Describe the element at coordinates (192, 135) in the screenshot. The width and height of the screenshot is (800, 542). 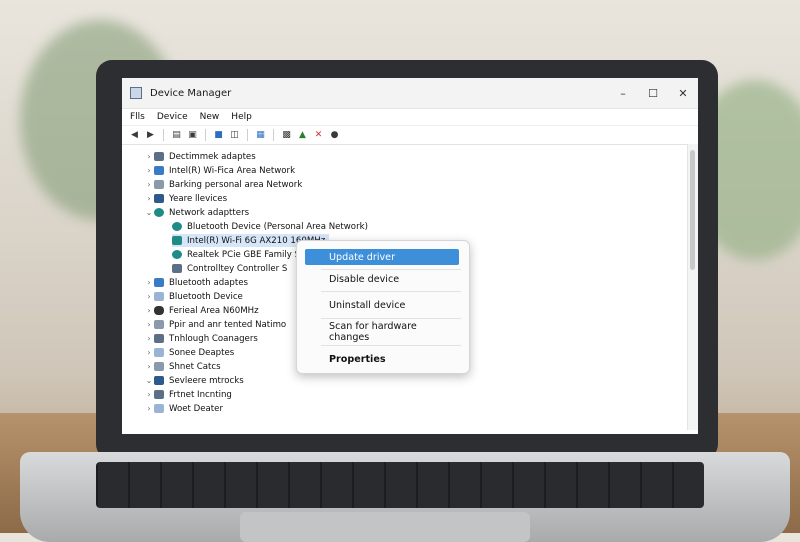
I see `window-icon: ▣` at that location.